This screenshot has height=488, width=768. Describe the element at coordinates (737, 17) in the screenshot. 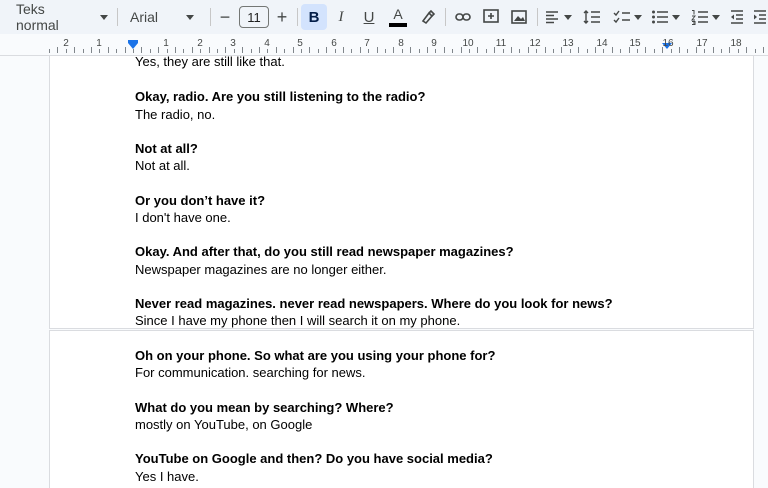

I see `decrease-indent-icon` at that location.